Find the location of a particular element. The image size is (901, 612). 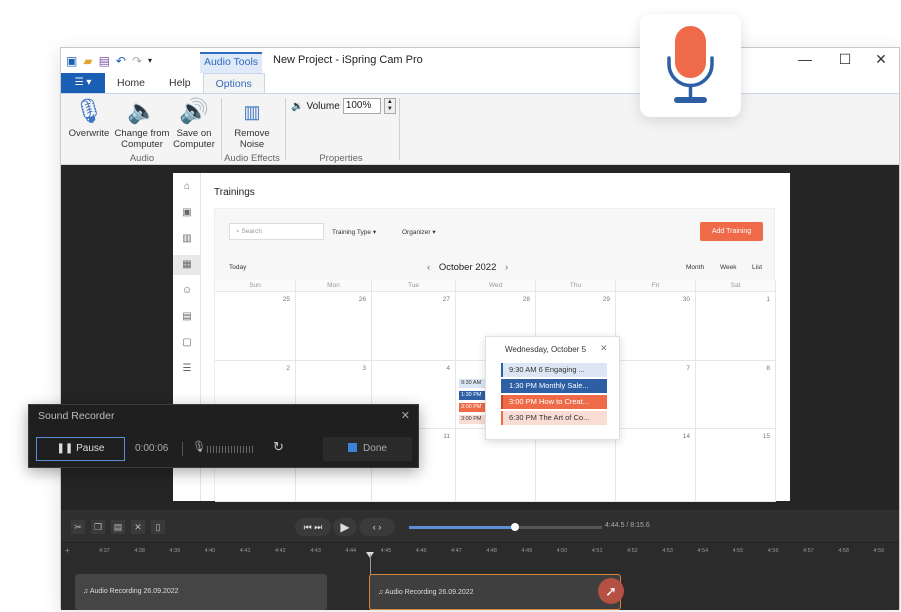

day-cell: 14 is located at coordinates (656, 465).